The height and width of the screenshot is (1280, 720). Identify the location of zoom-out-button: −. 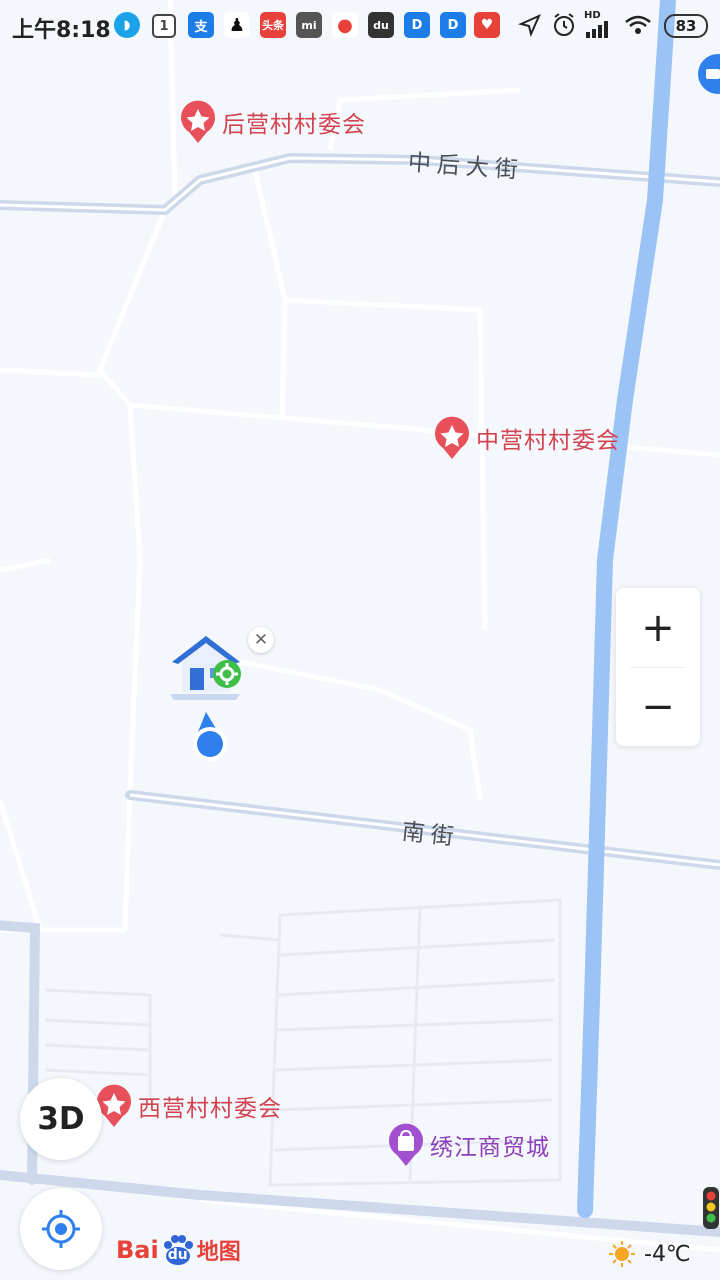
(658, 706).